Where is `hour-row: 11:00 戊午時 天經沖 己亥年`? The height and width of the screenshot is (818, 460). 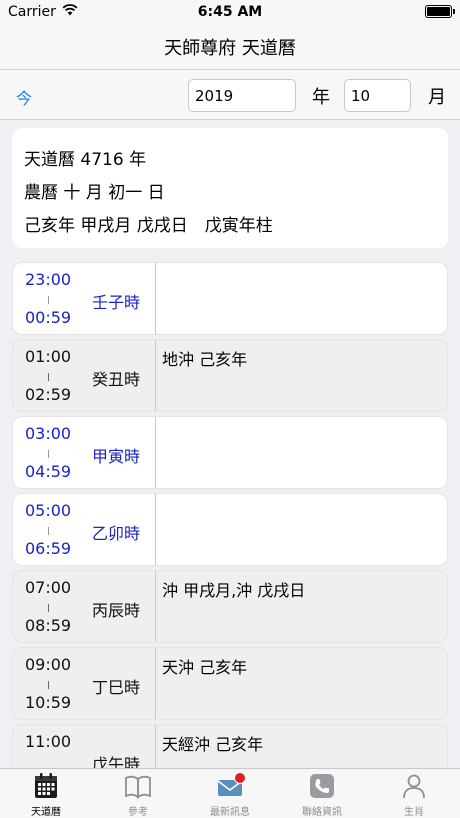 hour-row: 11:00 戊午時 天經沖 己亥年 is located at coordinates (230, 746).